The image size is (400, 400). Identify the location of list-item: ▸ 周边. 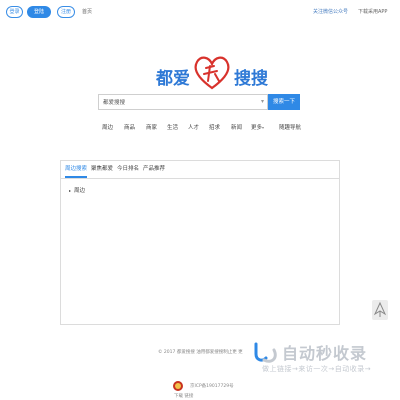
(77, 191).